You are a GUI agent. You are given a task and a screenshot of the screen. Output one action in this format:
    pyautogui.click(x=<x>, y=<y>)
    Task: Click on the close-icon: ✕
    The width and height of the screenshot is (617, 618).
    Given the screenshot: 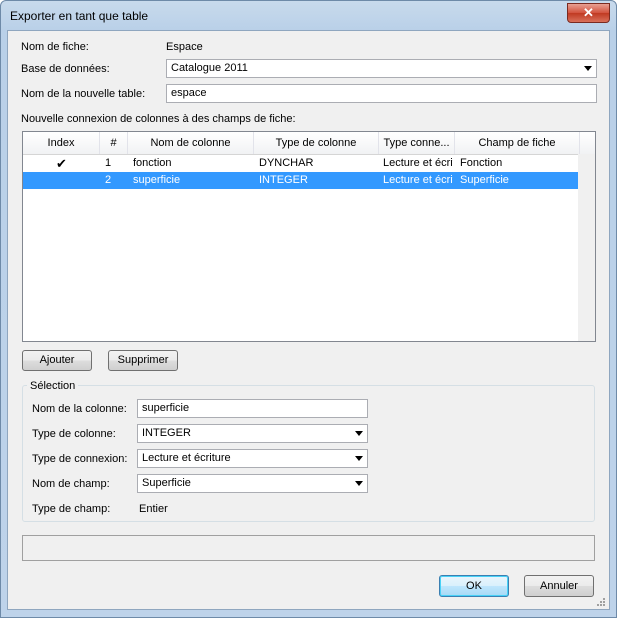 What is the action you would take?
    pyautogui.click(x=588, y=12)
    